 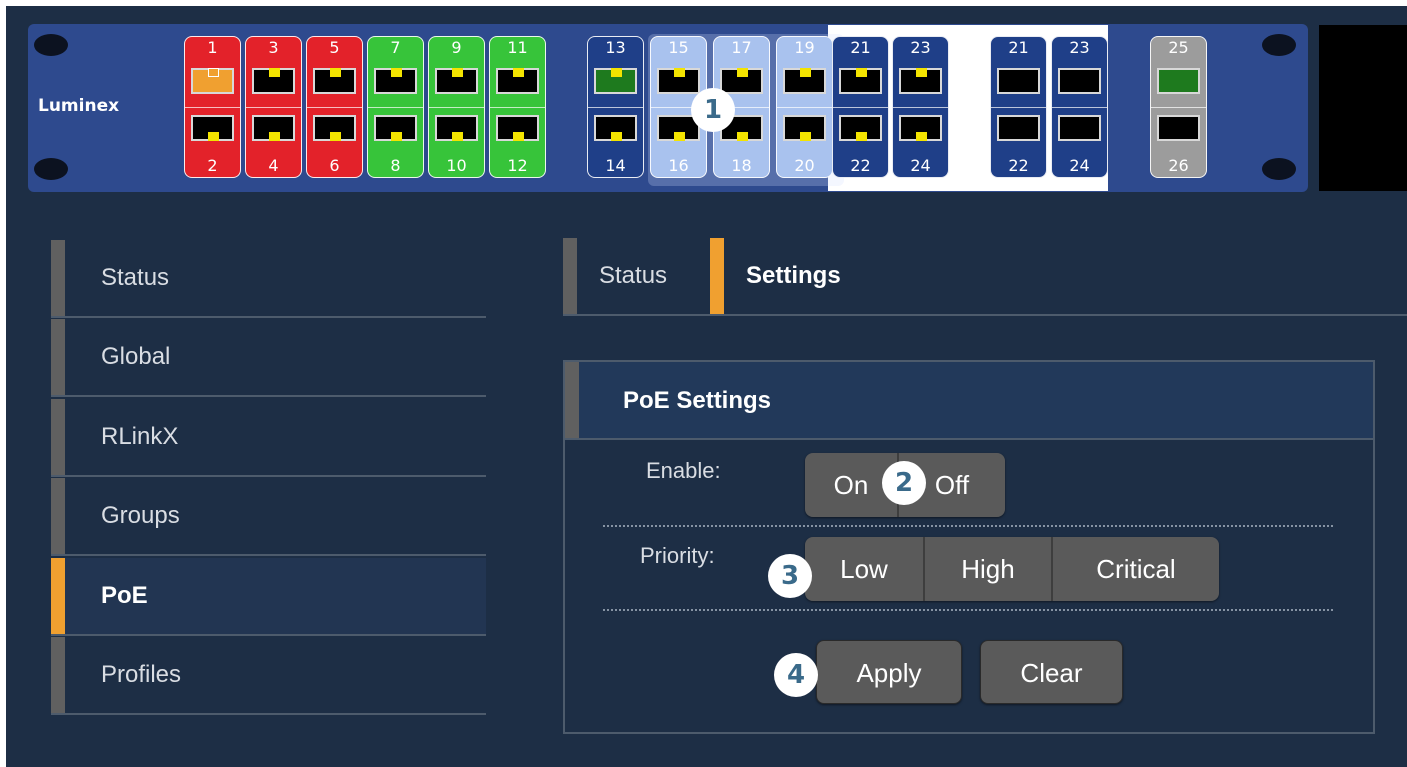 What do you see at coordinates (1363, 108) in the screenshot?
I see `panel-edge` at bounding box center [1363, 108].